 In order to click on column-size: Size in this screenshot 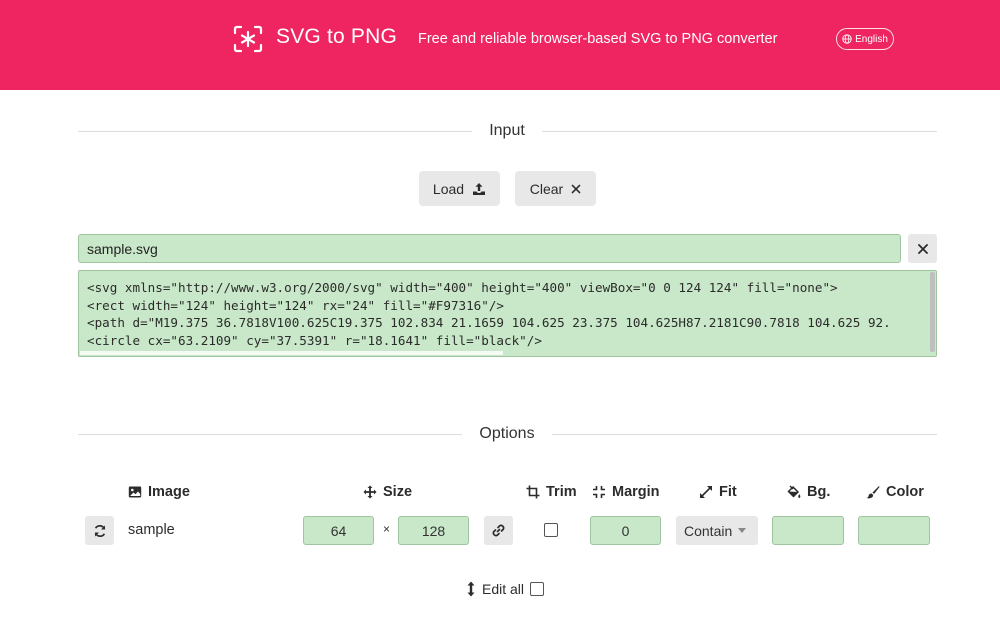, I will do `click(387, 492)`.